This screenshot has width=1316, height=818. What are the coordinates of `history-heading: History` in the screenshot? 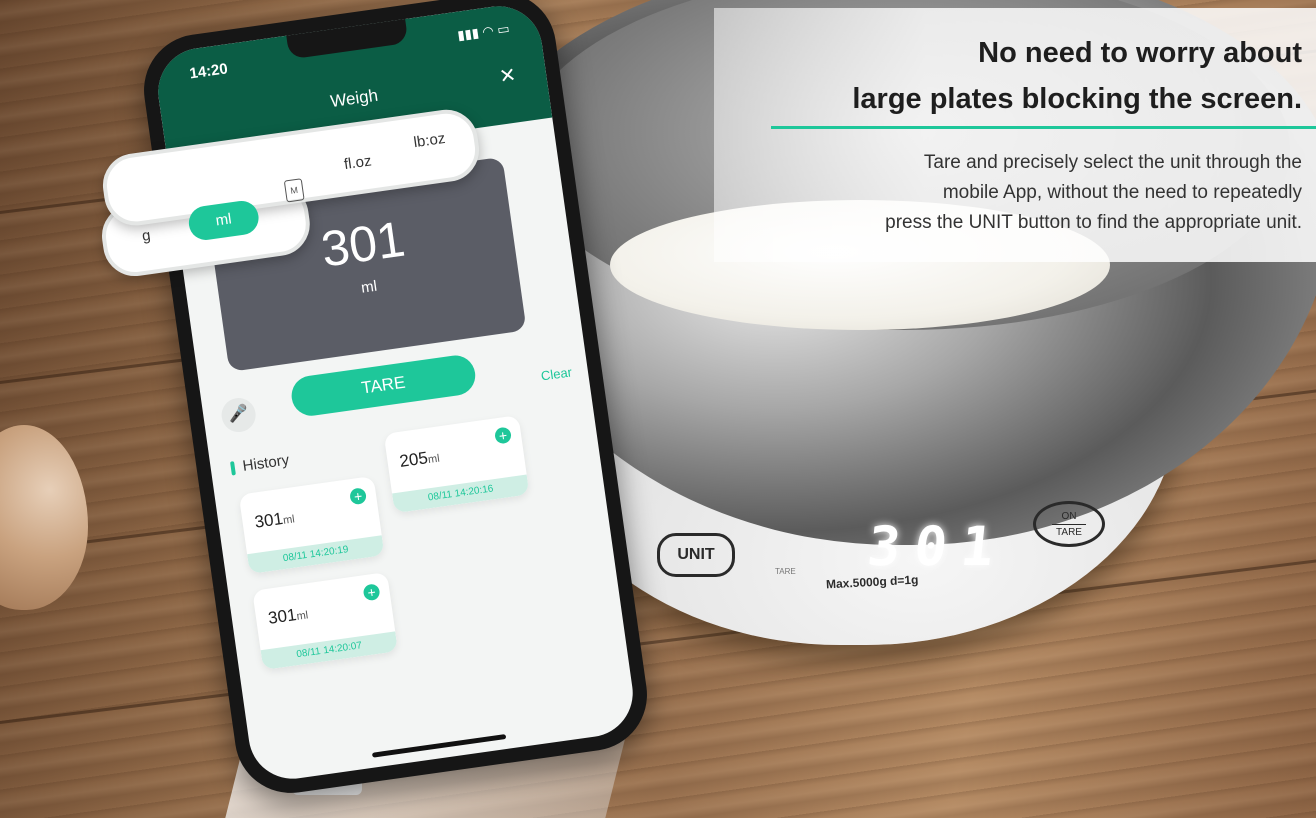 It's located at (260, 464).